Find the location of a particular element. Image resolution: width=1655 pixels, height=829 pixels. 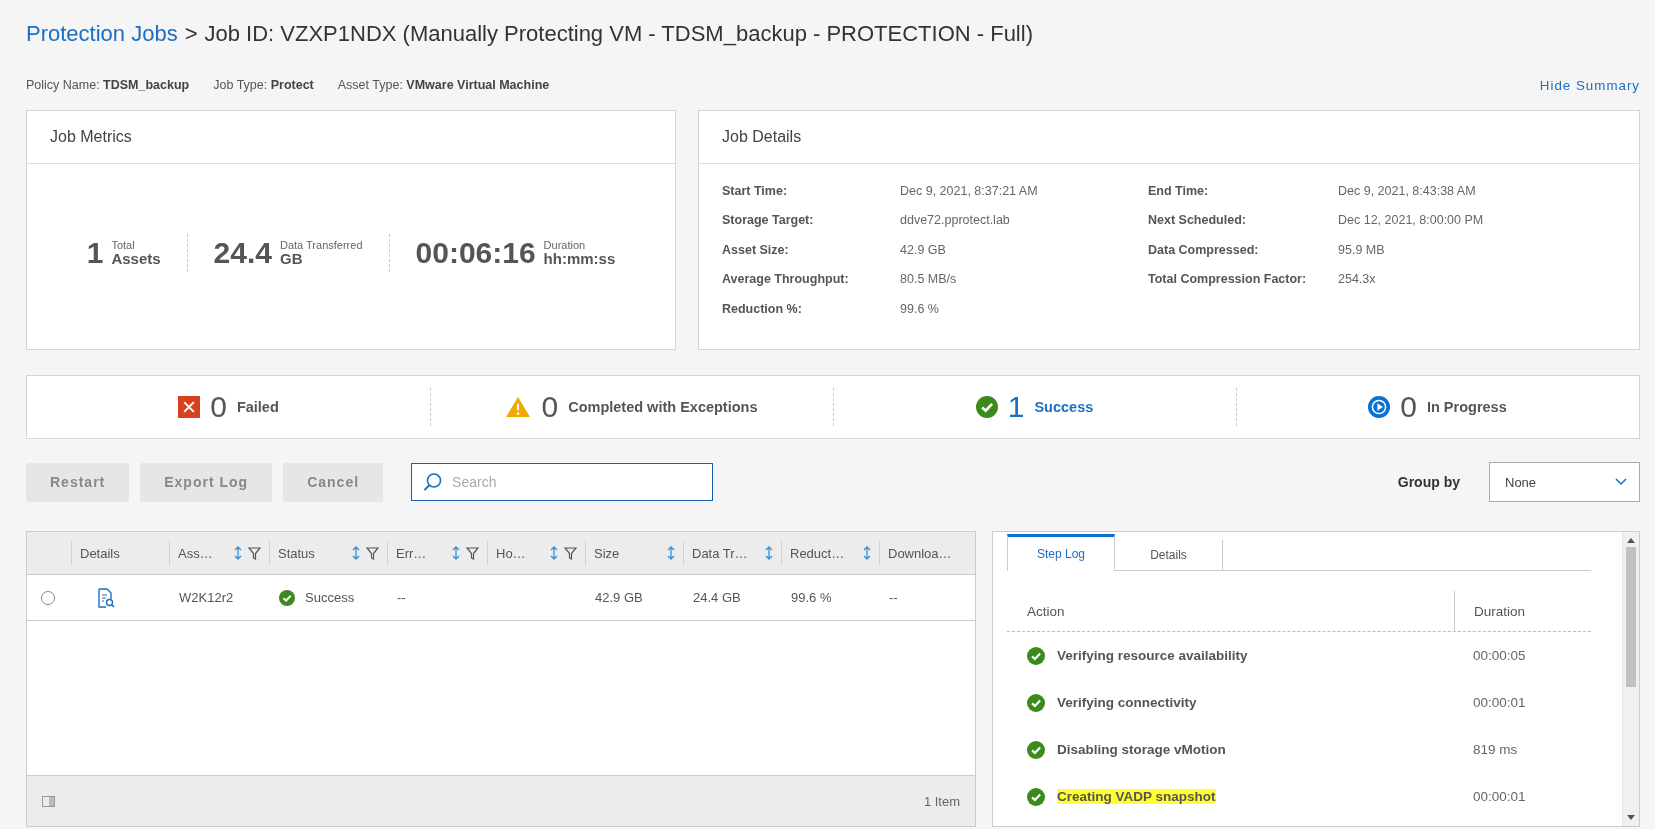

column-header: Status is located at coordinates (328, 553).